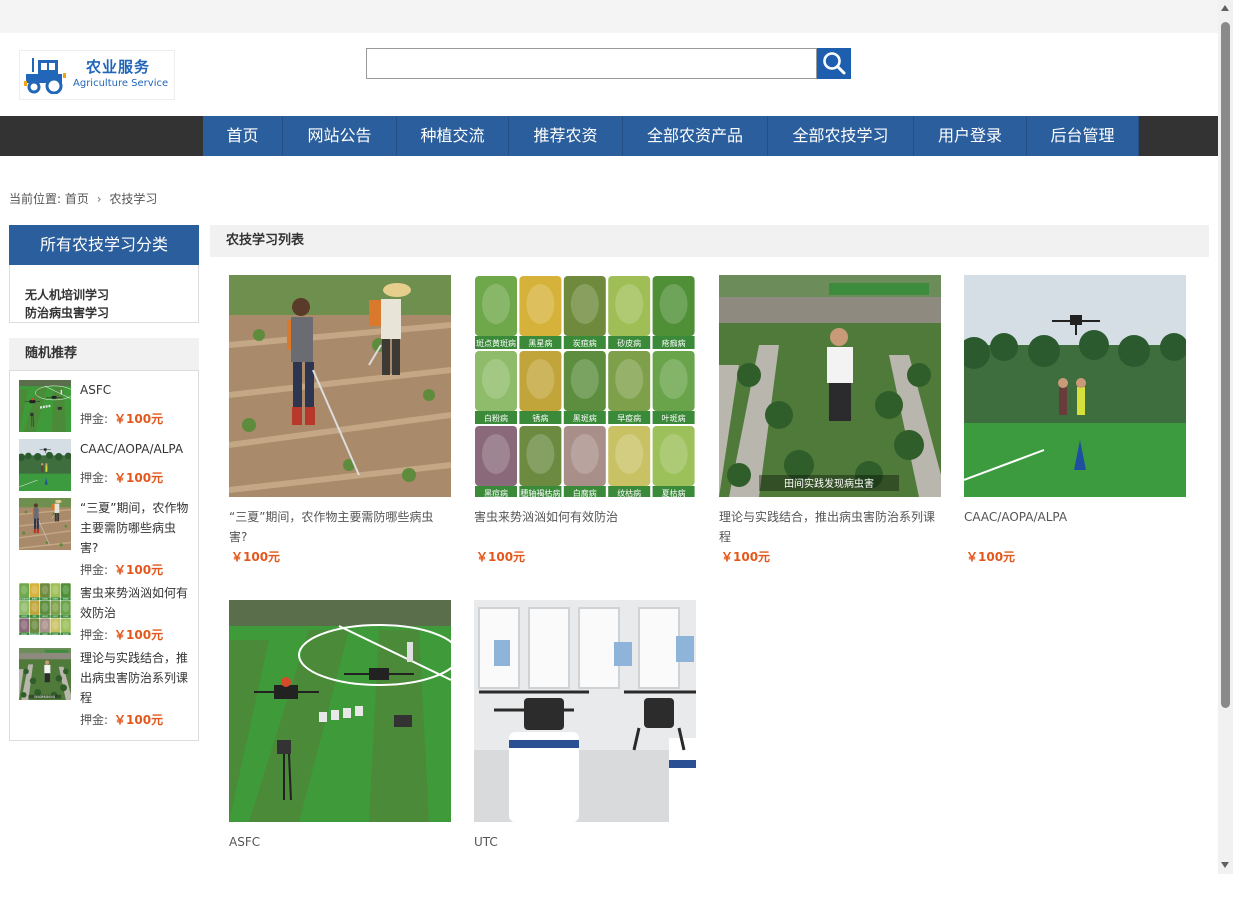 Image resolution: width=1233 pixels, height=900 pixels. What do you see at coordinates (695, 136) in the screenshot?
I see `nav-item: 全部农资产品` at bounding box center [695, 136].